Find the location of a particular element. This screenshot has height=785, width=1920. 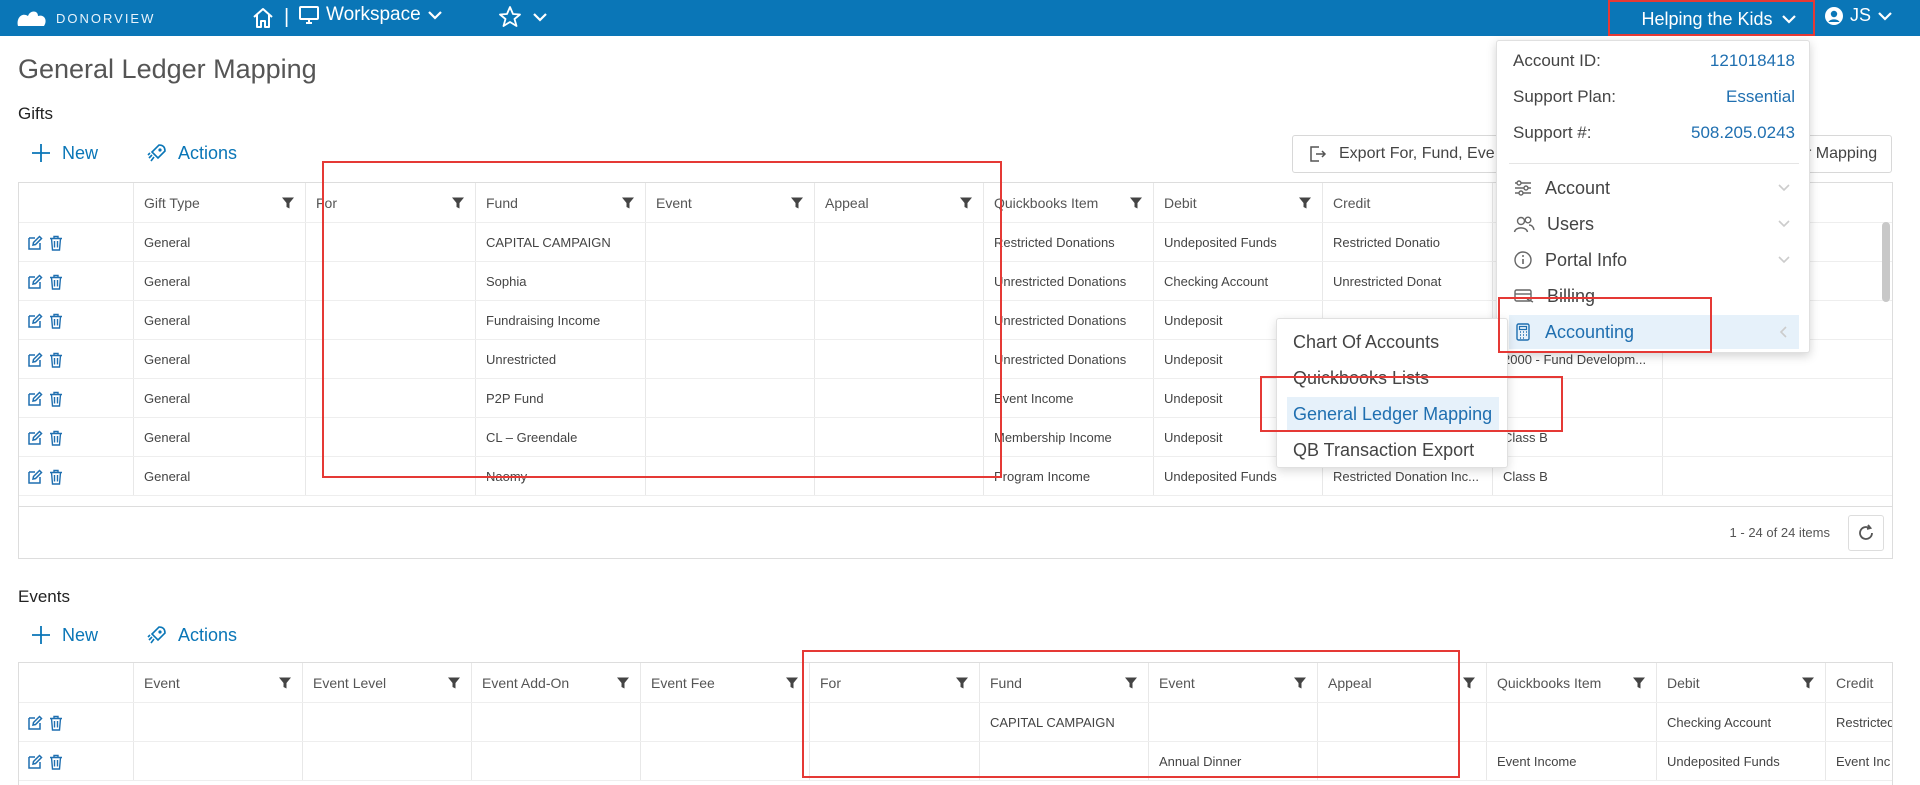

chevron-down-icon is located at coordinates (1885, 16).